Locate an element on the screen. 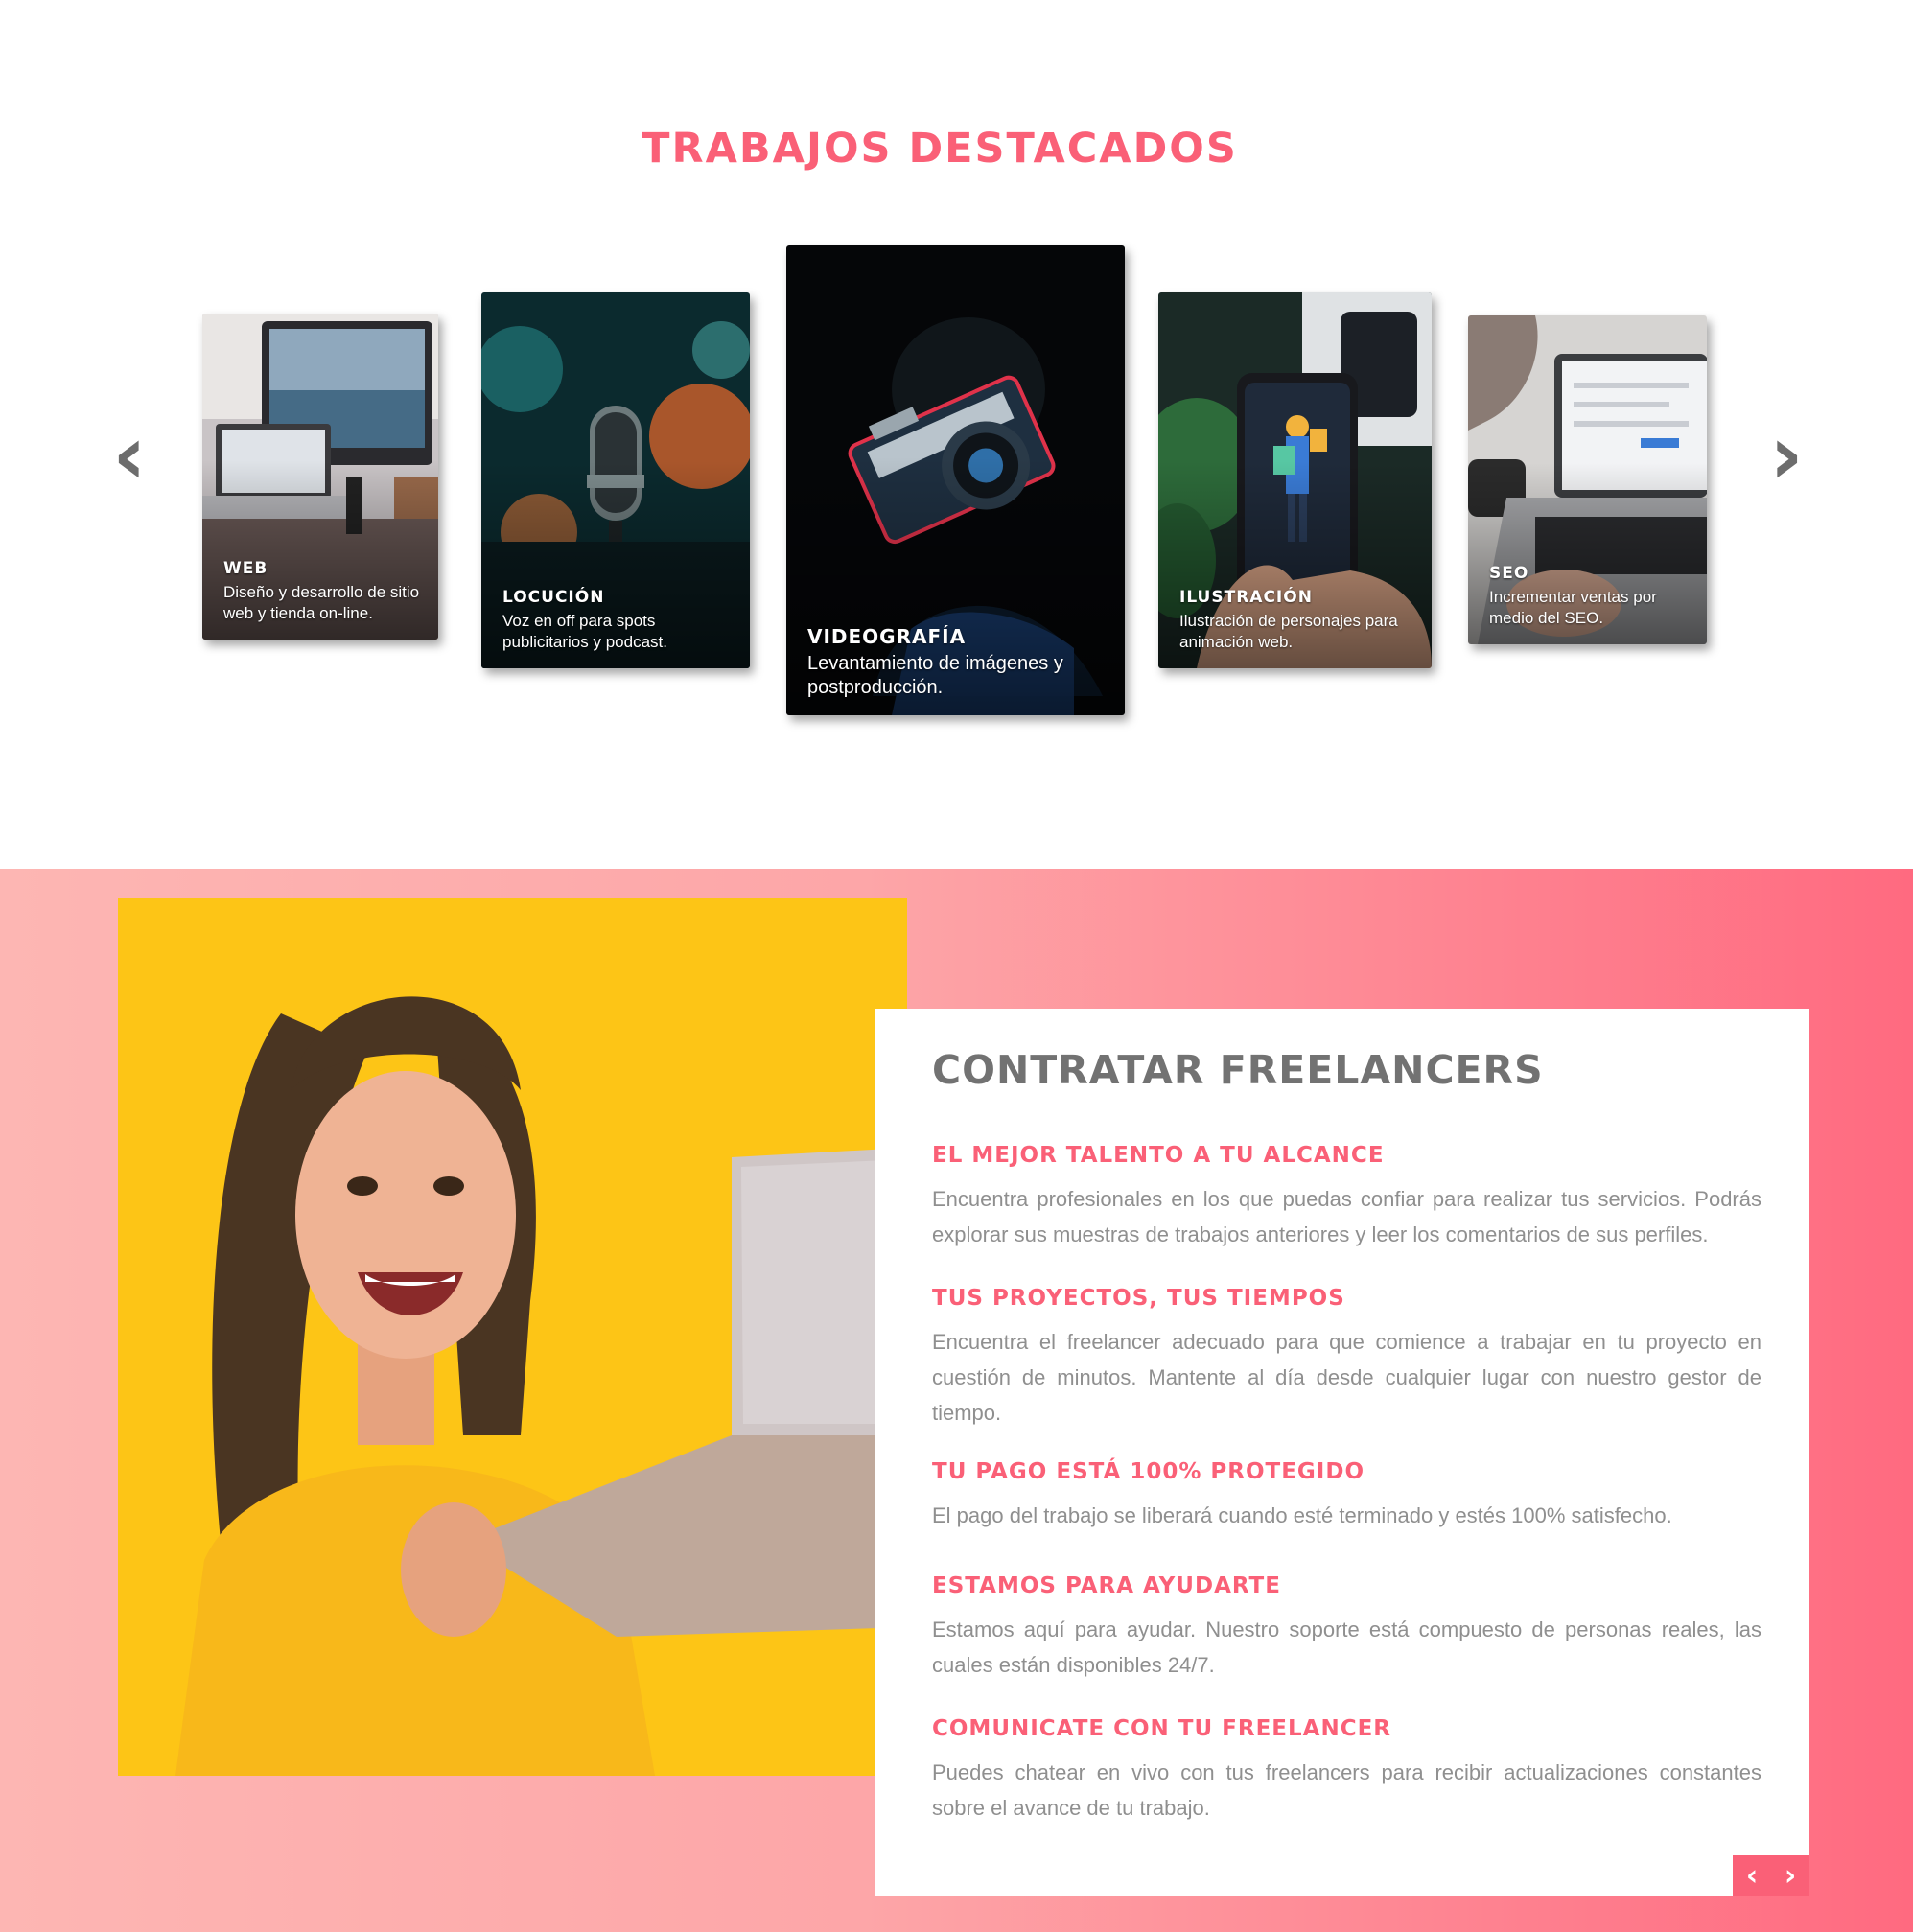  card-title: WEB is located at coordinates (246, 568).